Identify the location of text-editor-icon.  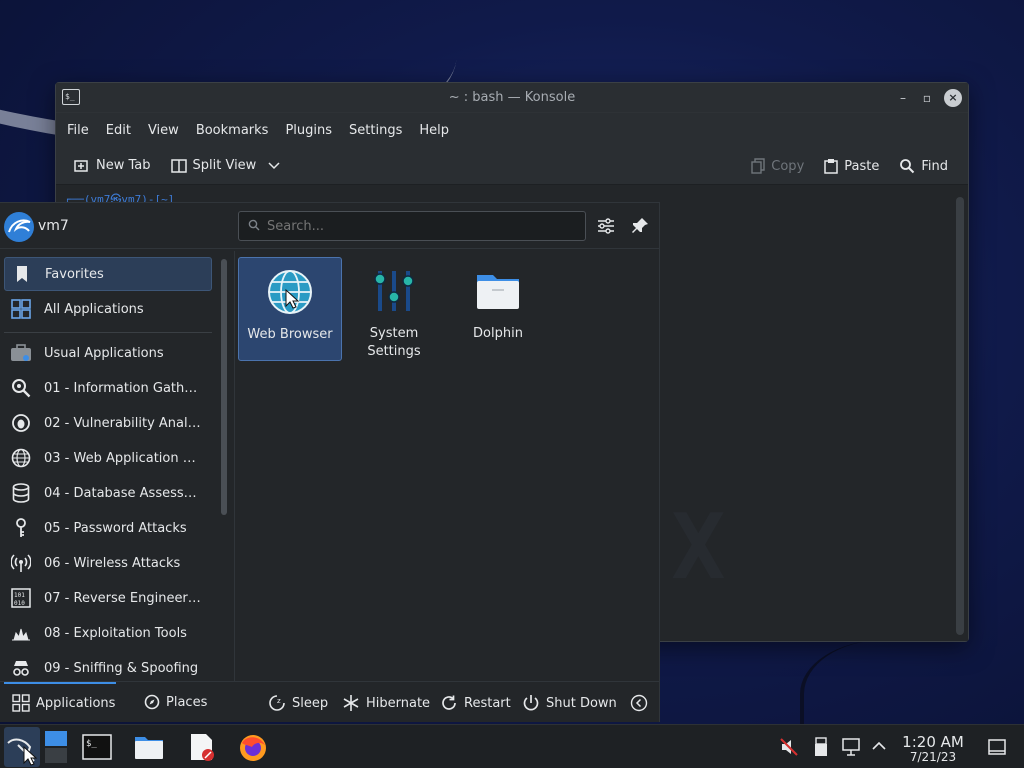
(202, 747).